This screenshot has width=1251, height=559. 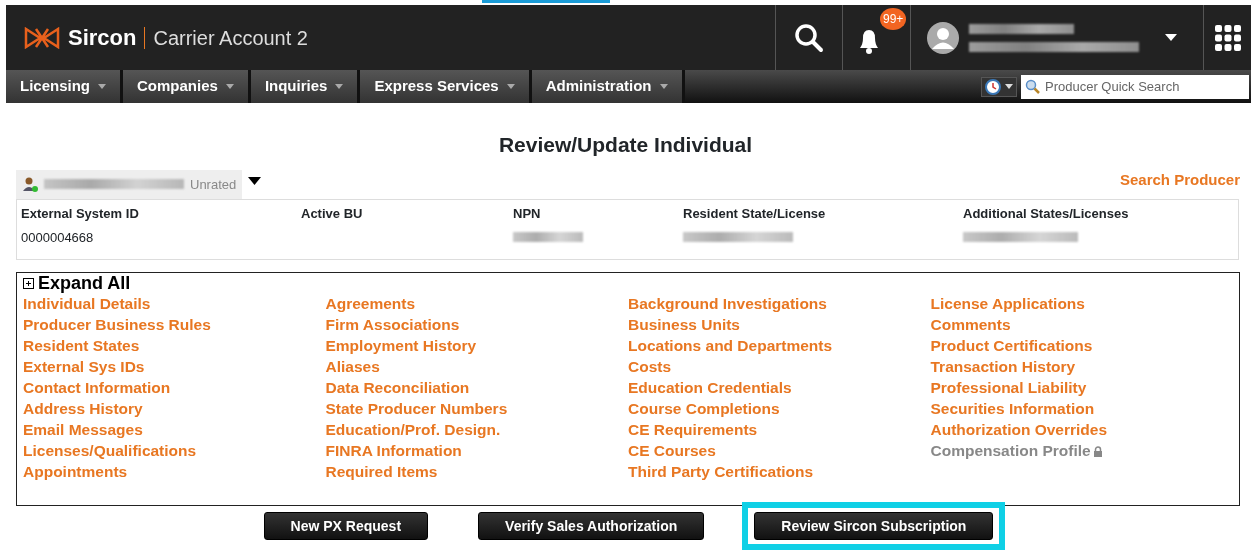 I want to click on section-link: Required Items, so click(x=381, y=471).